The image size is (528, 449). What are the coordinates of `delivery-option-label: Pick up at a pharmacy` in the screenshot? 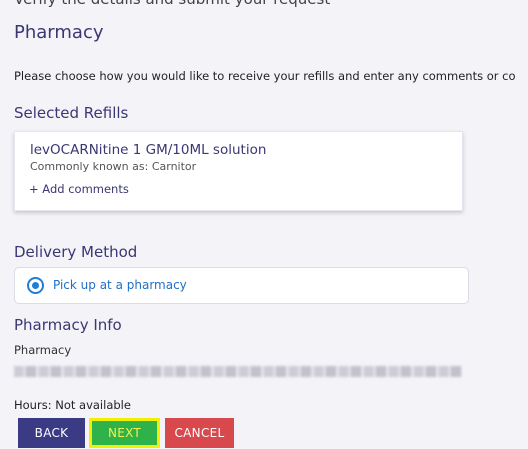 It's located at (120, 285).